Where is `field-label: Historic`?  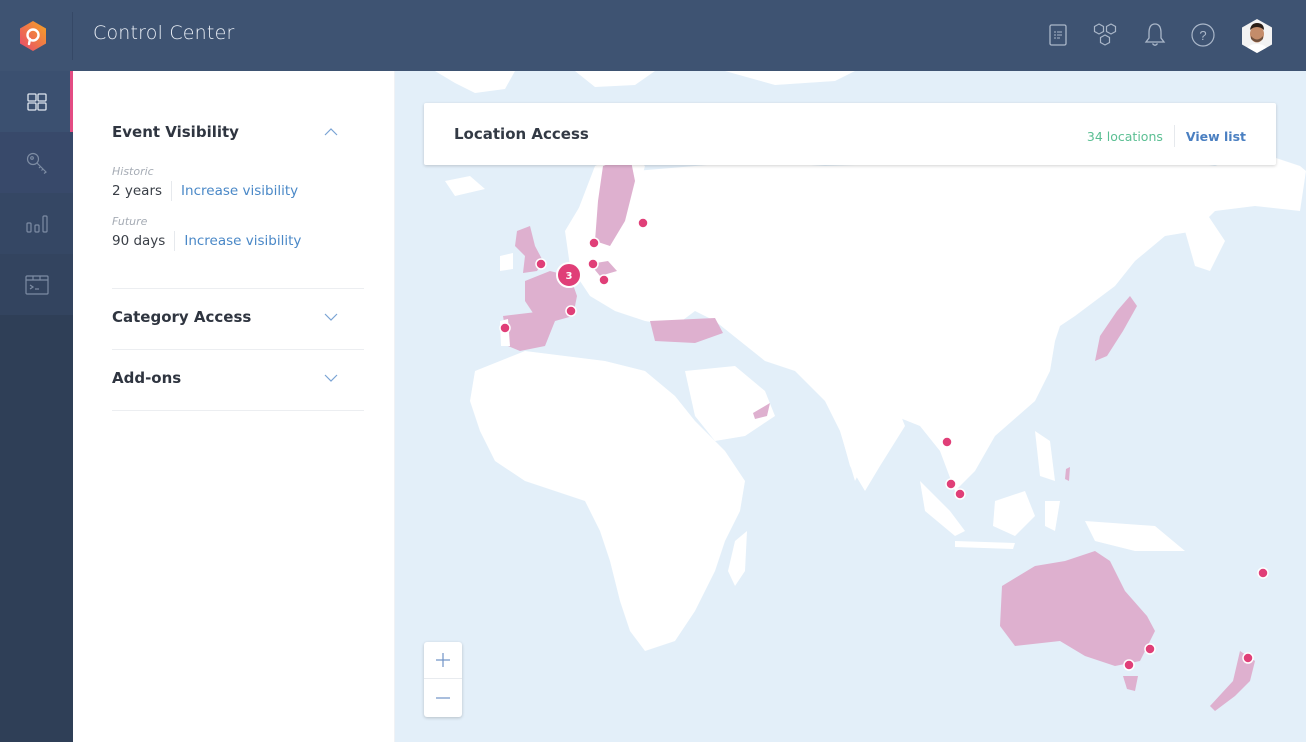
field-label: Historic is located at coordinates (133, 171).